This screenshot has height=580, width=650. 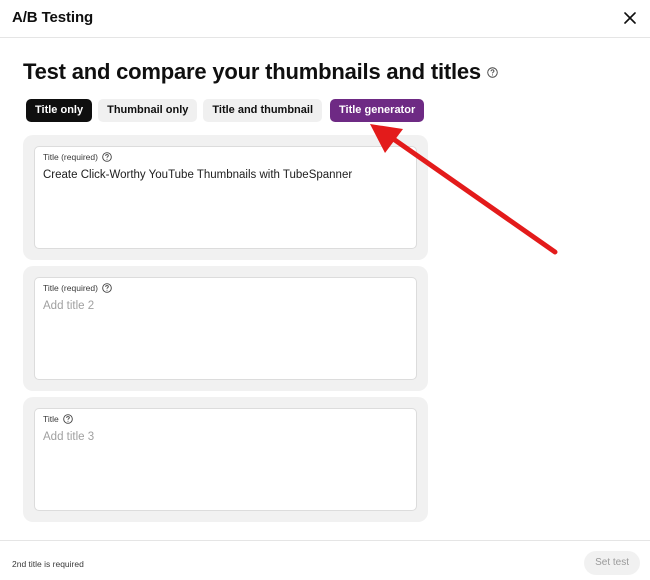 I want to click on title-field-1-label-row: Title (required), so click(x=77, y=157).